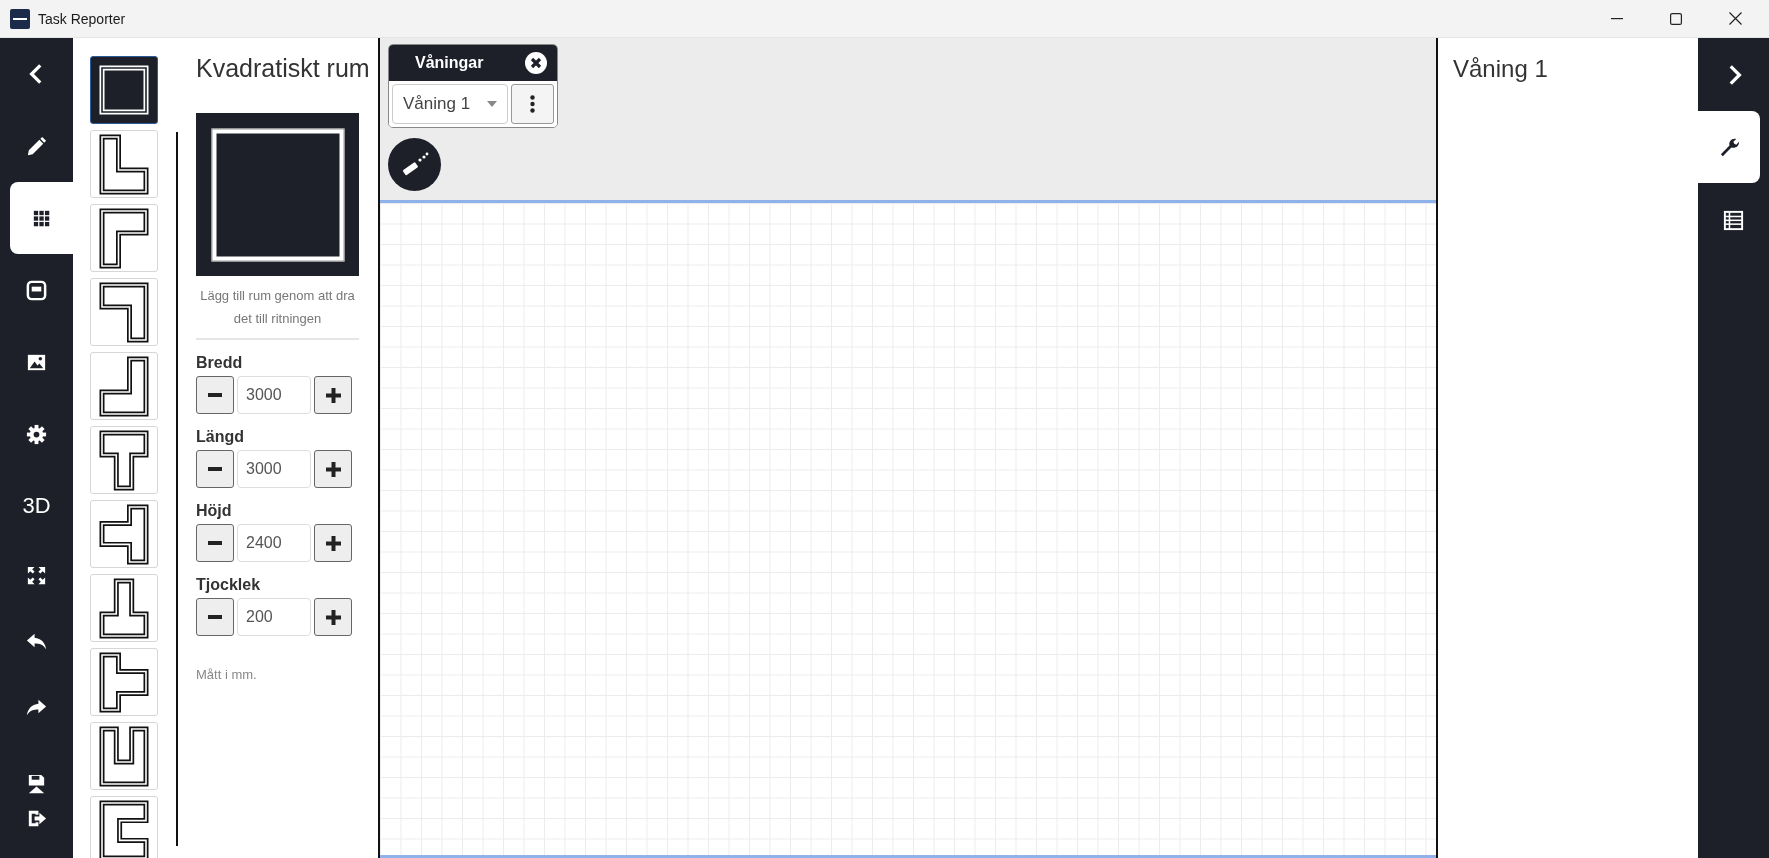 The height and width of the screenshot is (858, 1769). I want to click on card-title: Våningar, so click(449, 63).